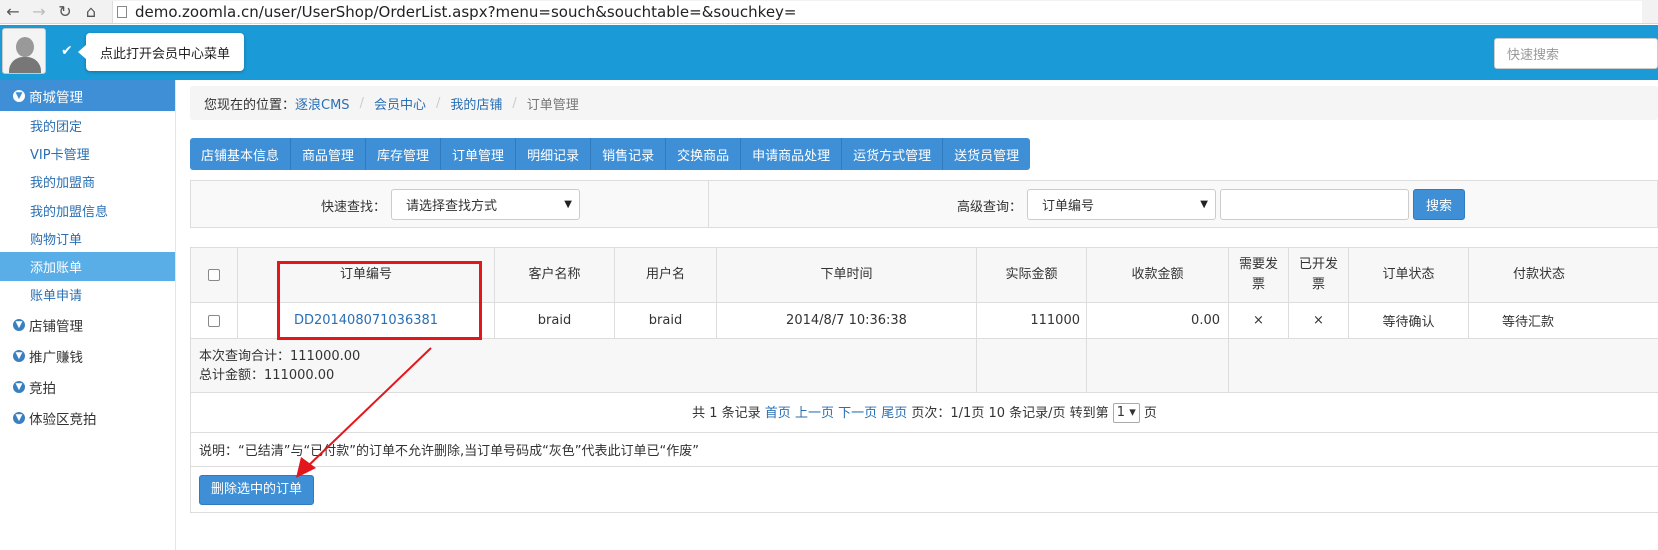  What do you see at coordinates (924, 489) in the screenshot?
I see `actions-row: 删除选中的订单` at bounding box center [924, 489].